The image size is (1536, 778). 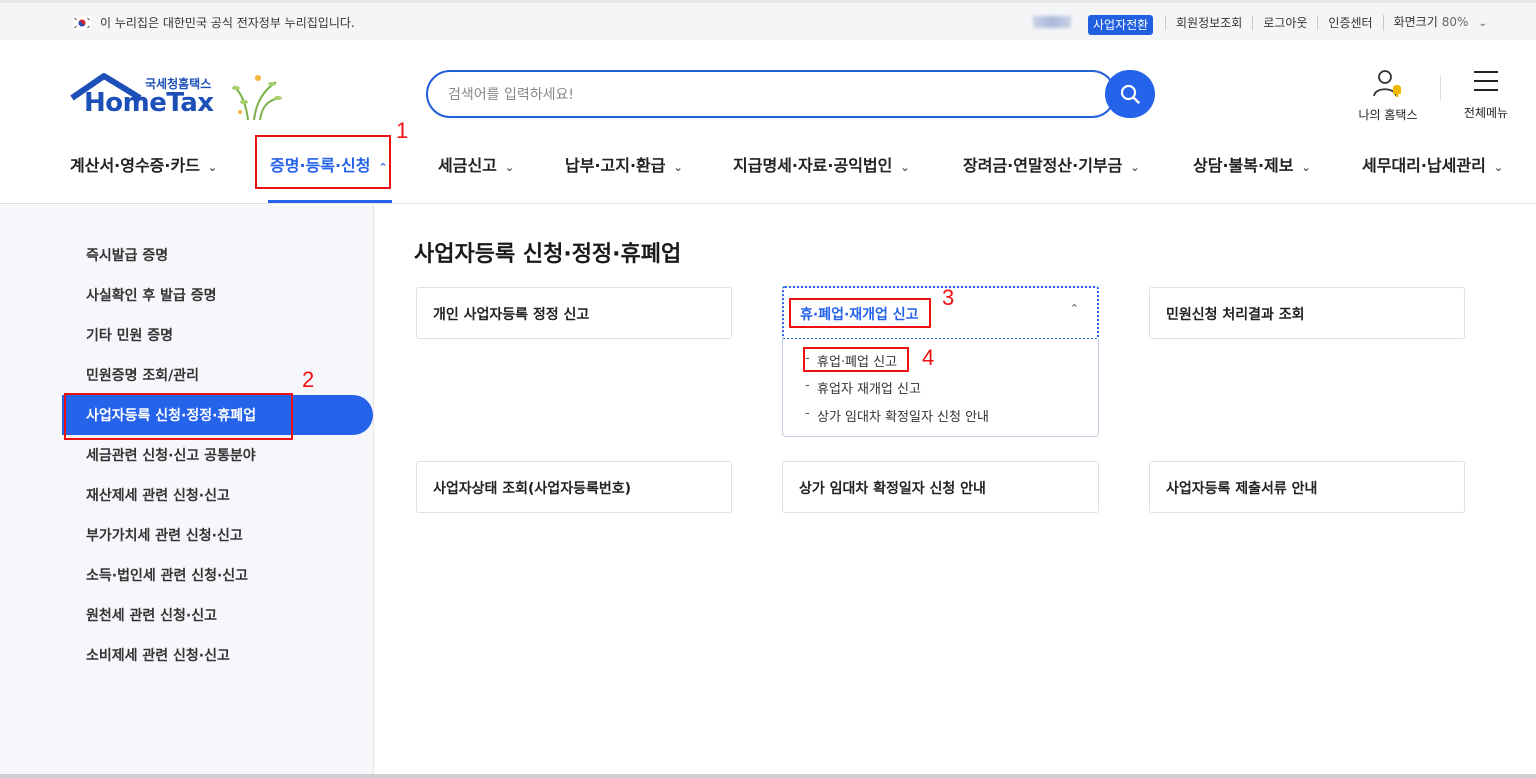 What do you see at coordinates (1349, 23) in the screenshot?
I see `cert-center-link: 인증센터` at bounding box center [1349, 23].